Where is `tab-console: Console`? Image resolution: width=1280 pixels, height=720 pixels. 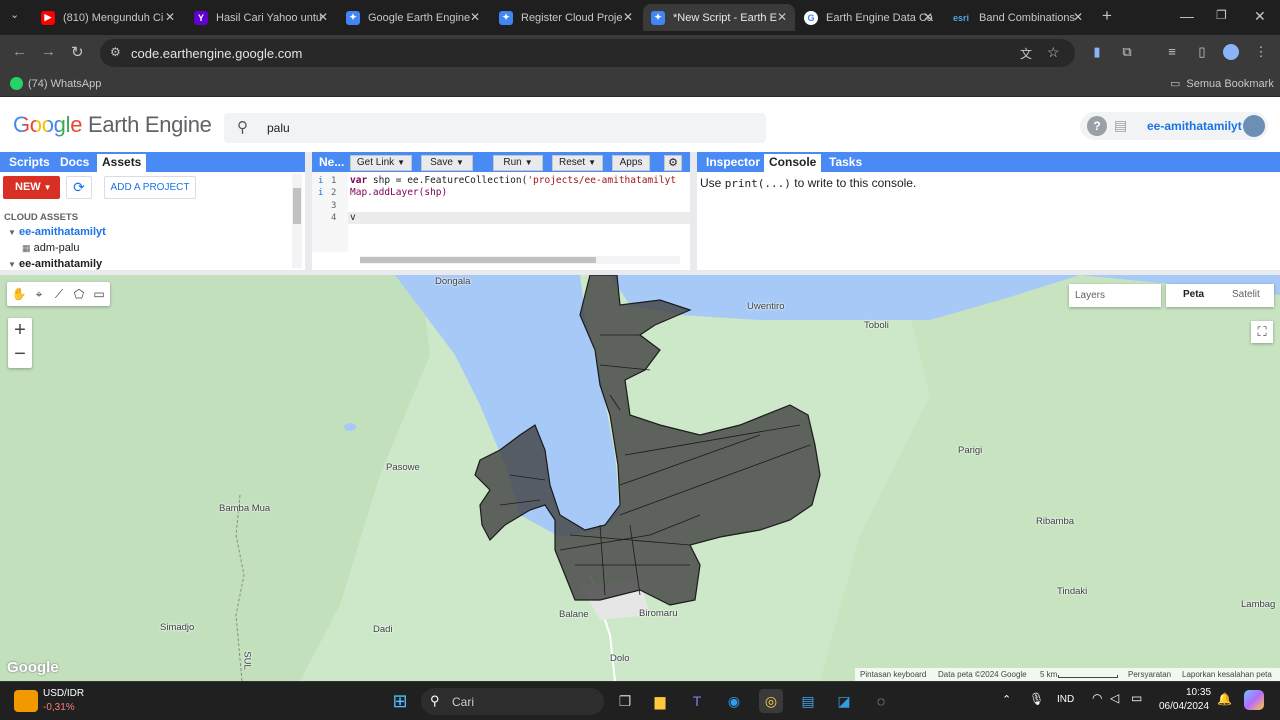
tab-console: Console is located at coordinates (793, 163).